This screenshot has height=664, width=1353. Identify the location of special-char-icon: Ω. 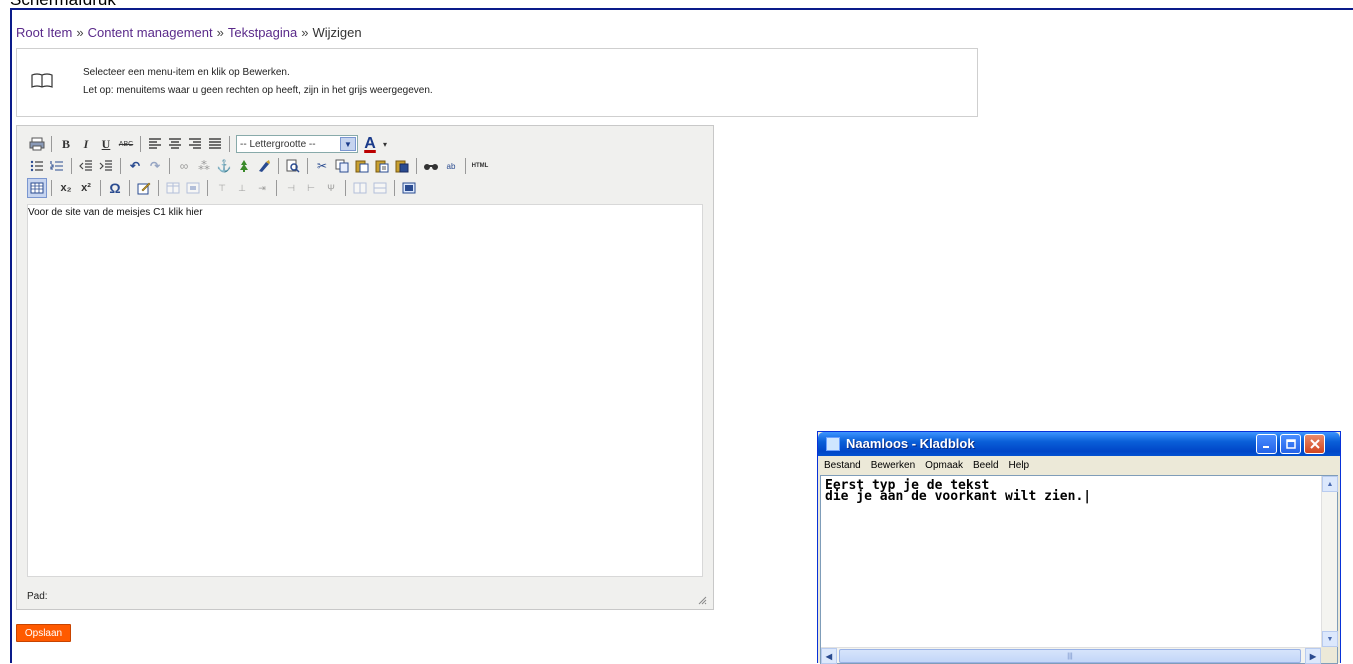
(115, 188).